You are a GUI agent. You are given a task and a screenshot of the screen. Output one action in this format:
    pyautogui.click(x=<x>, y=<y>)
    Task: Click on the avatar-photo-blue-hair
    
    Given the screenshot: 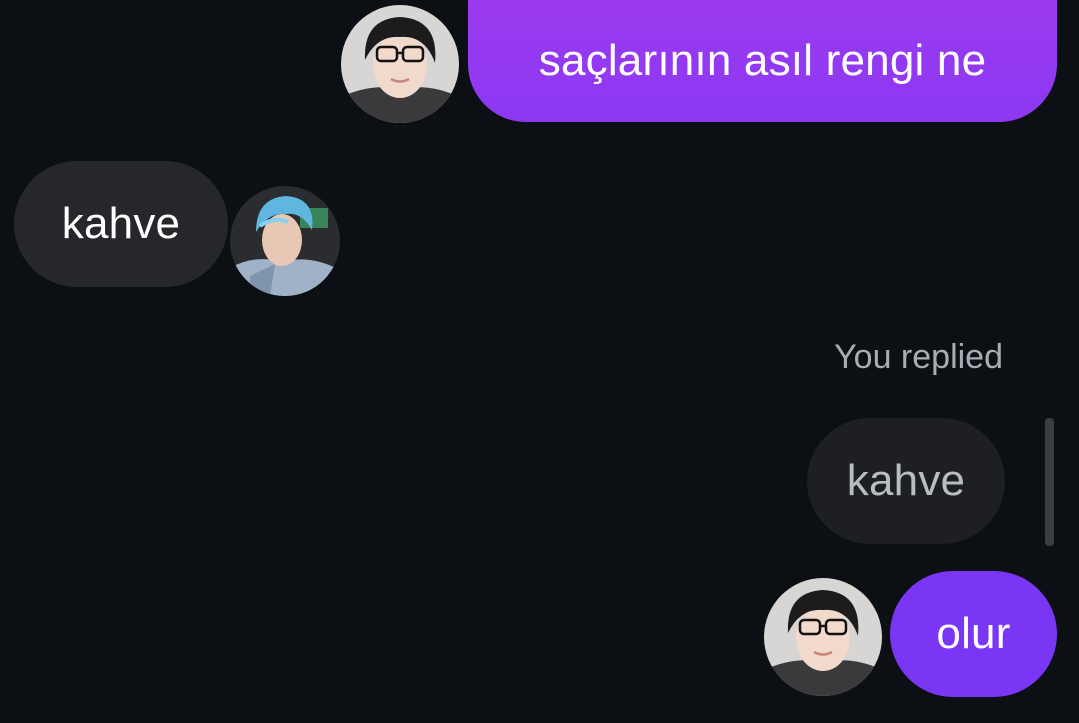 What is the action you would take?
    pyautogui.click(x=285, y=241)
    